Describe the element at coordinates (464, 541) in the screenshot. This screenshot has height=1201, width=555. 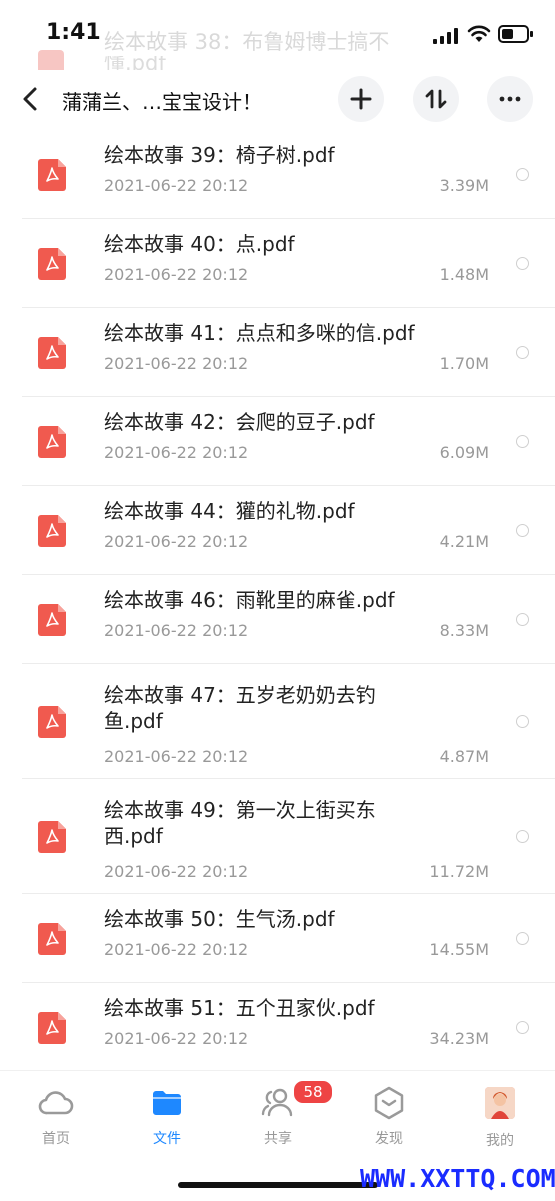
I see `file-size: 4.21M` at that location.